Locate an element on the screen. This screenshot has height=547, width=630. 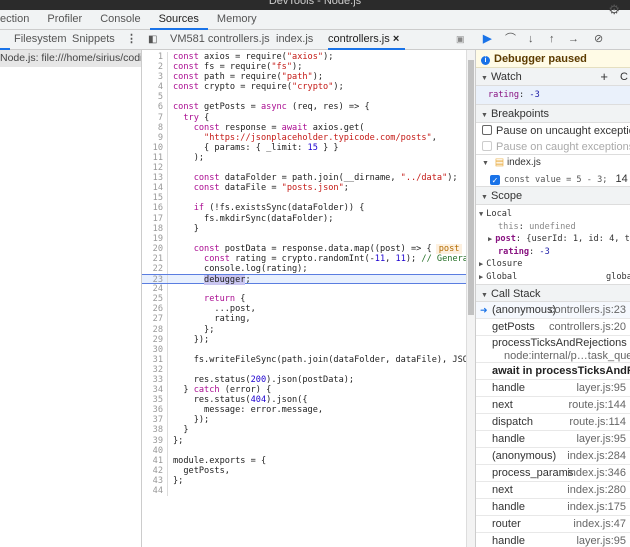
deactivate-breakpoints-icon: ⊘ is located at coordinates (598, 40).